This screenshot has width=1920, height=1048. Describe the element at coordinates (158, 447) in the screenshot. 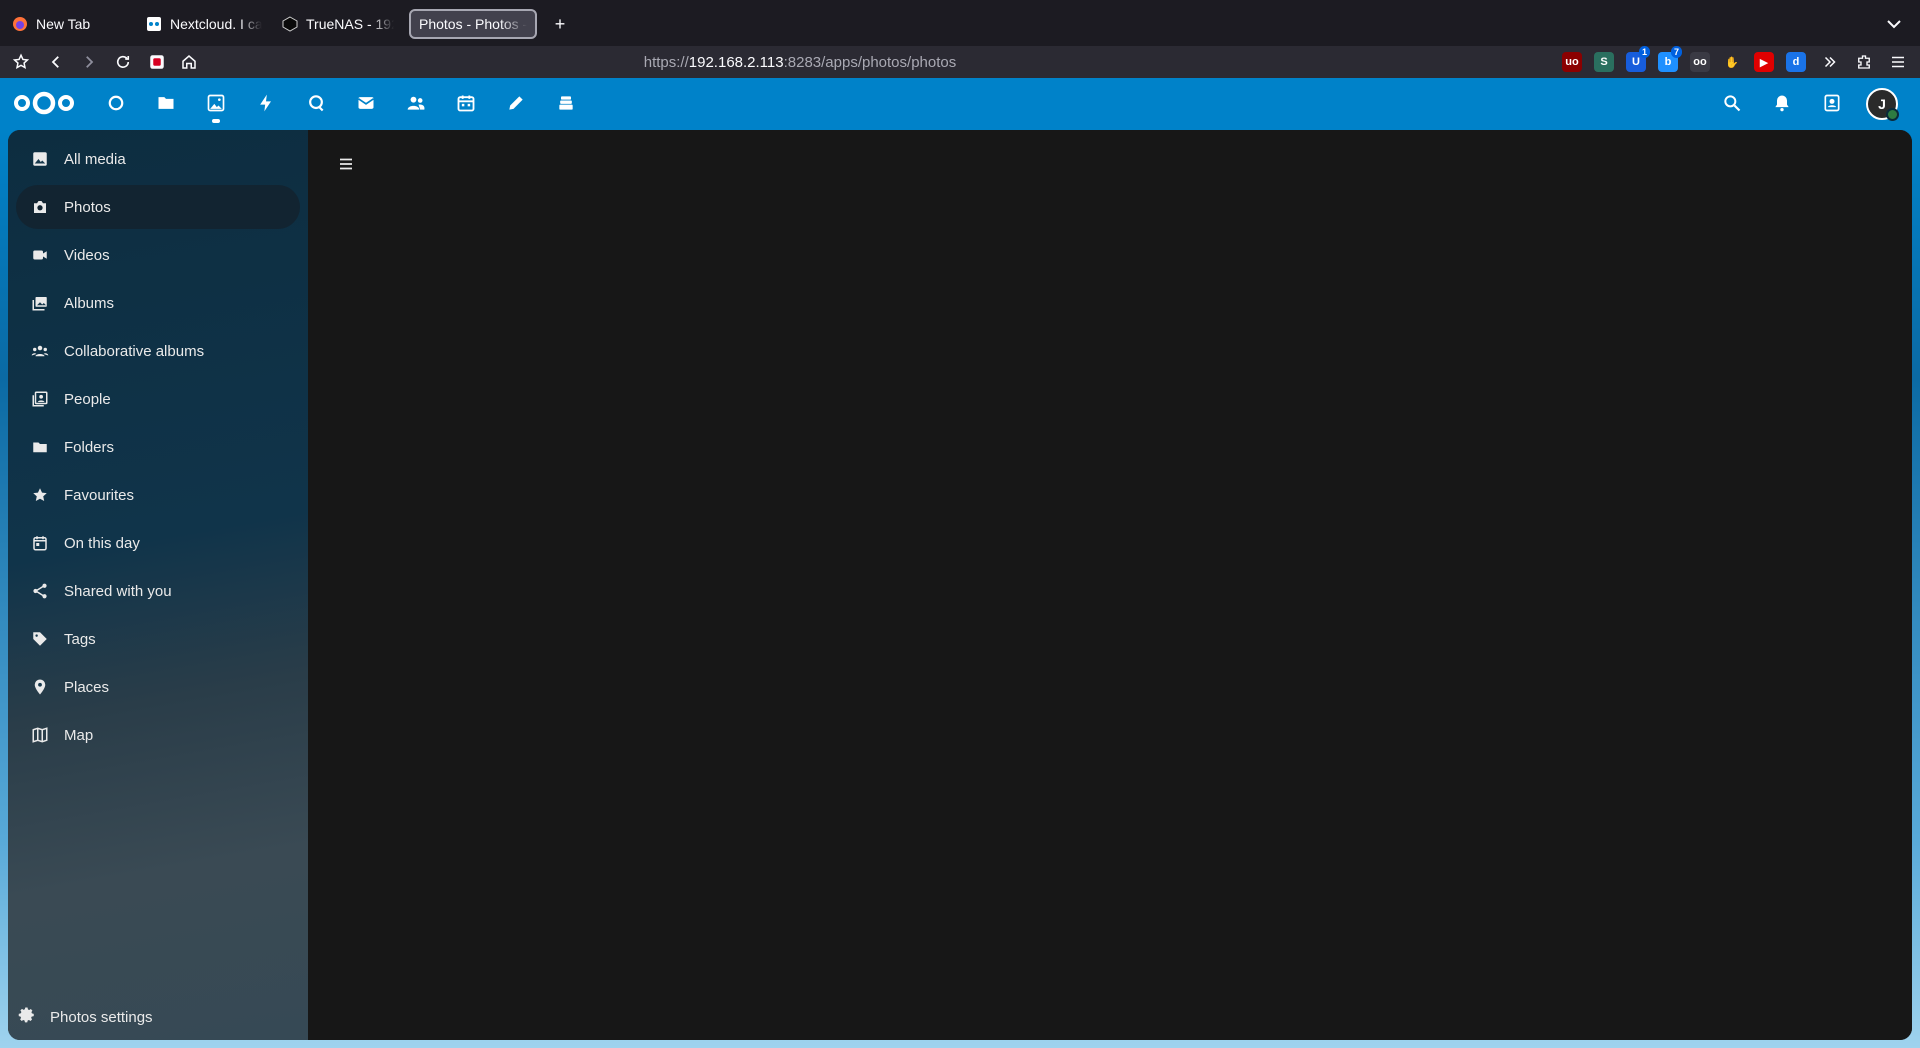

I see `sidebar-item-folders: Folders` at that location.